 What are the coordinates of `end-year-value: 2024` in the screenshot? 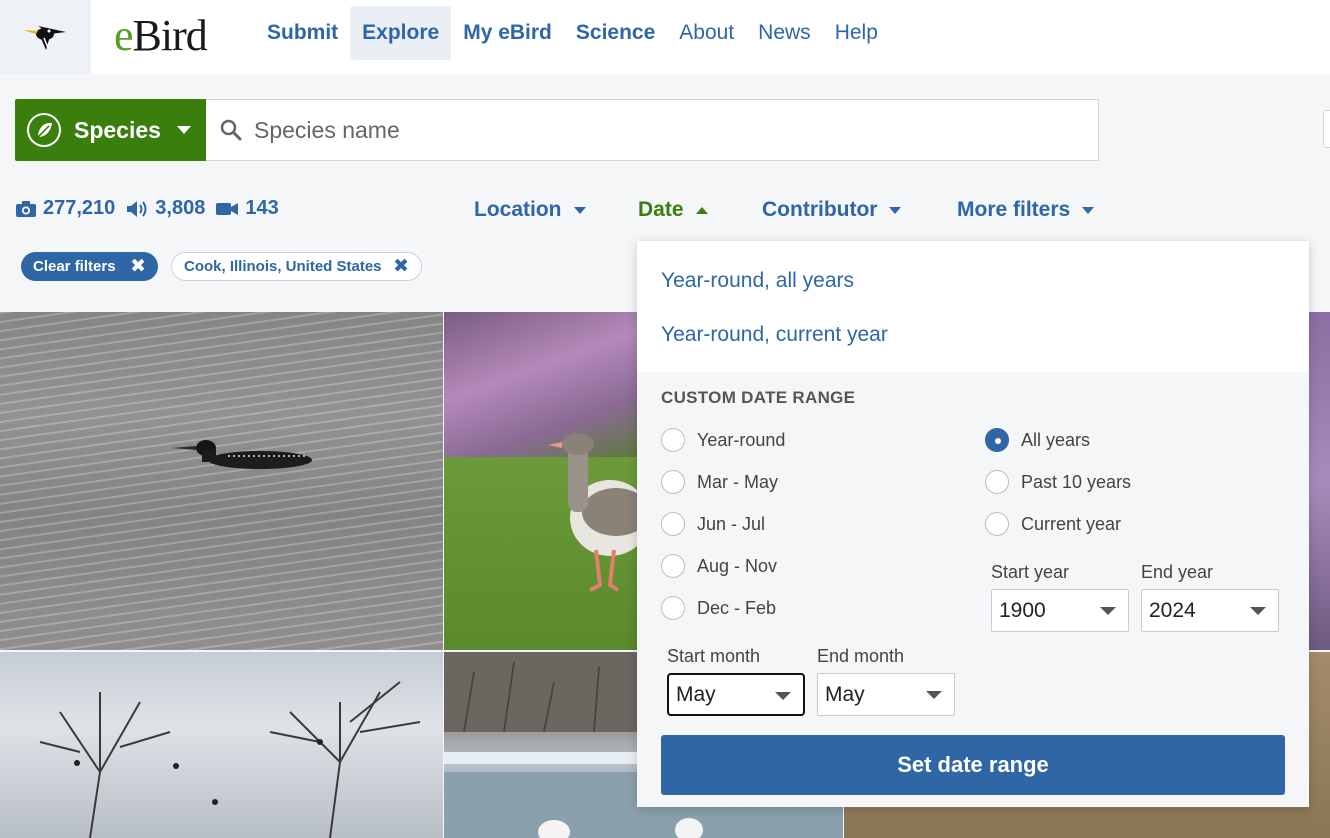 It's located at (1172, 610).